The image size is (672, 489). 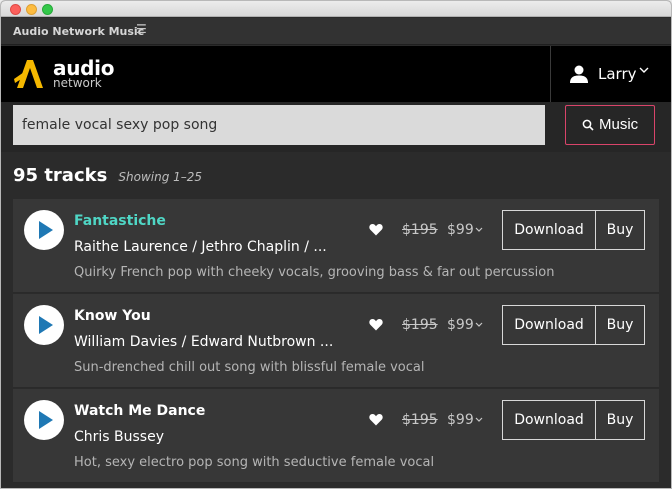 I want to click on close-window-button, so click(x=15, y=9).